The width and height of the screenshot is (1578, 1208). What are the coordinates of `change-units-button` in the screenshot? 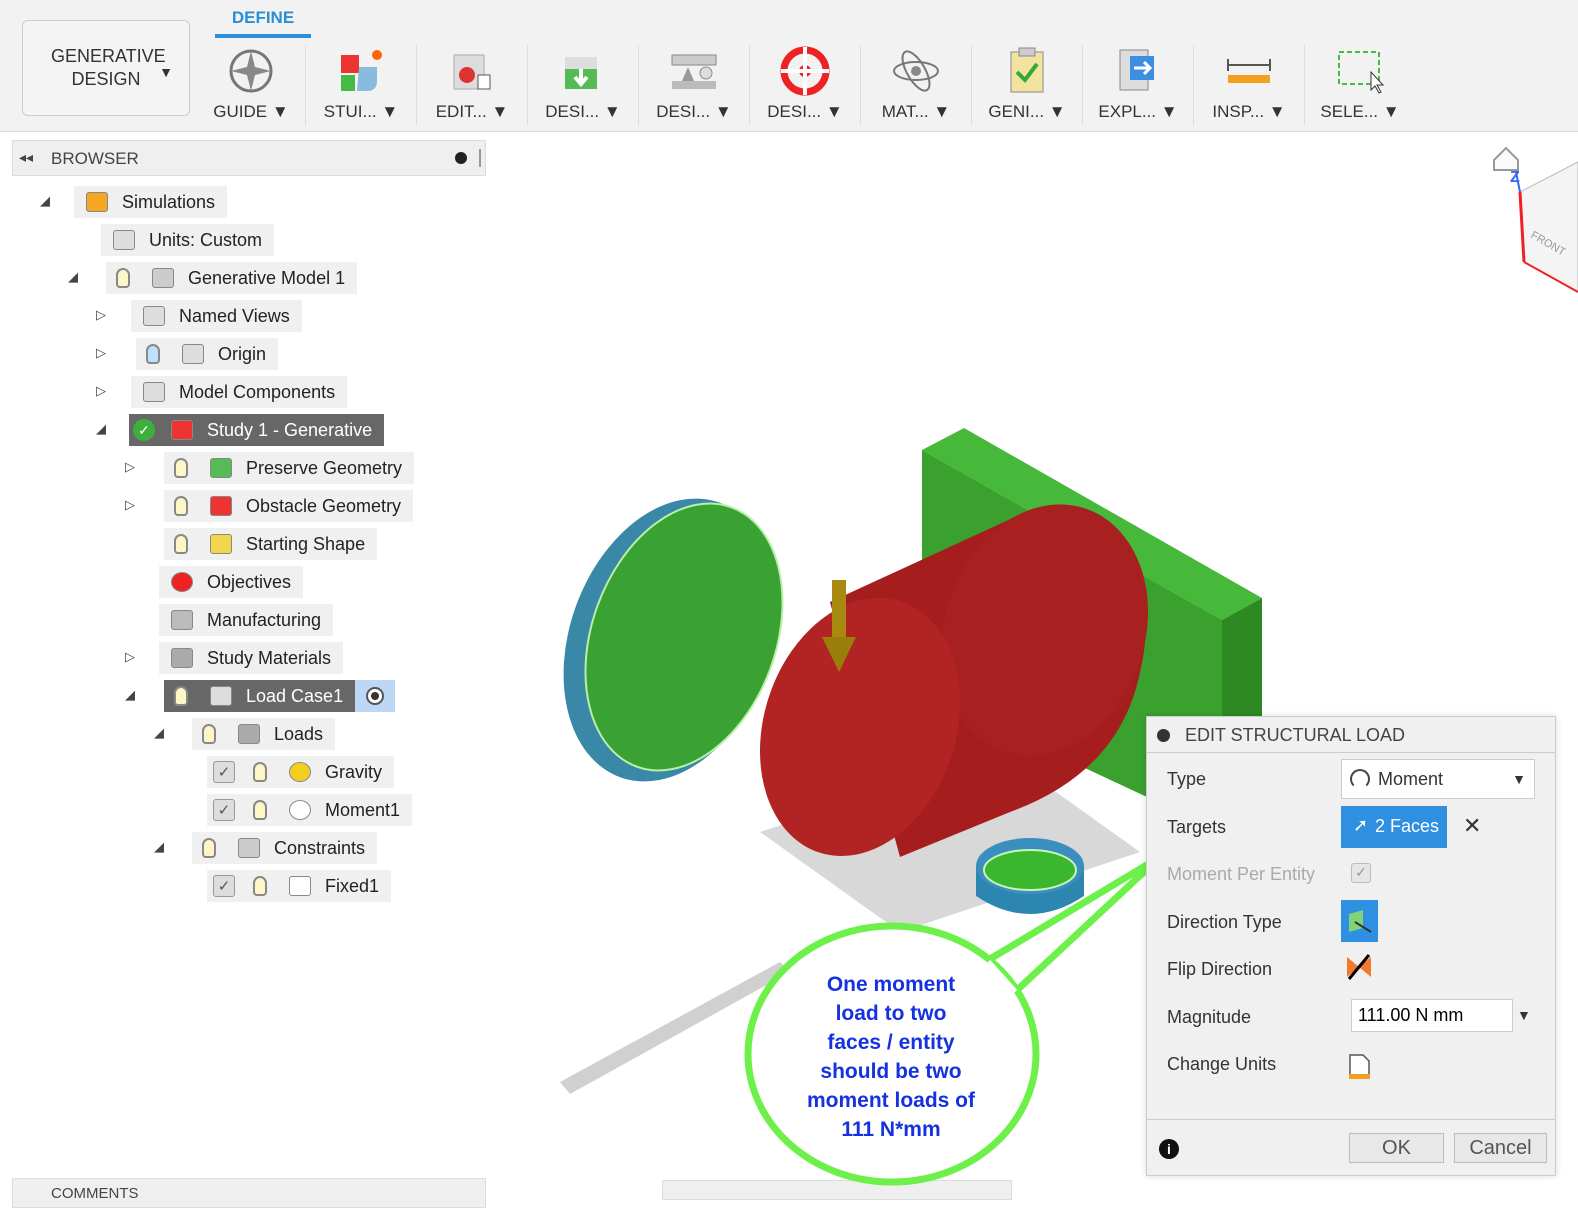 It's located at (1360, 1069).